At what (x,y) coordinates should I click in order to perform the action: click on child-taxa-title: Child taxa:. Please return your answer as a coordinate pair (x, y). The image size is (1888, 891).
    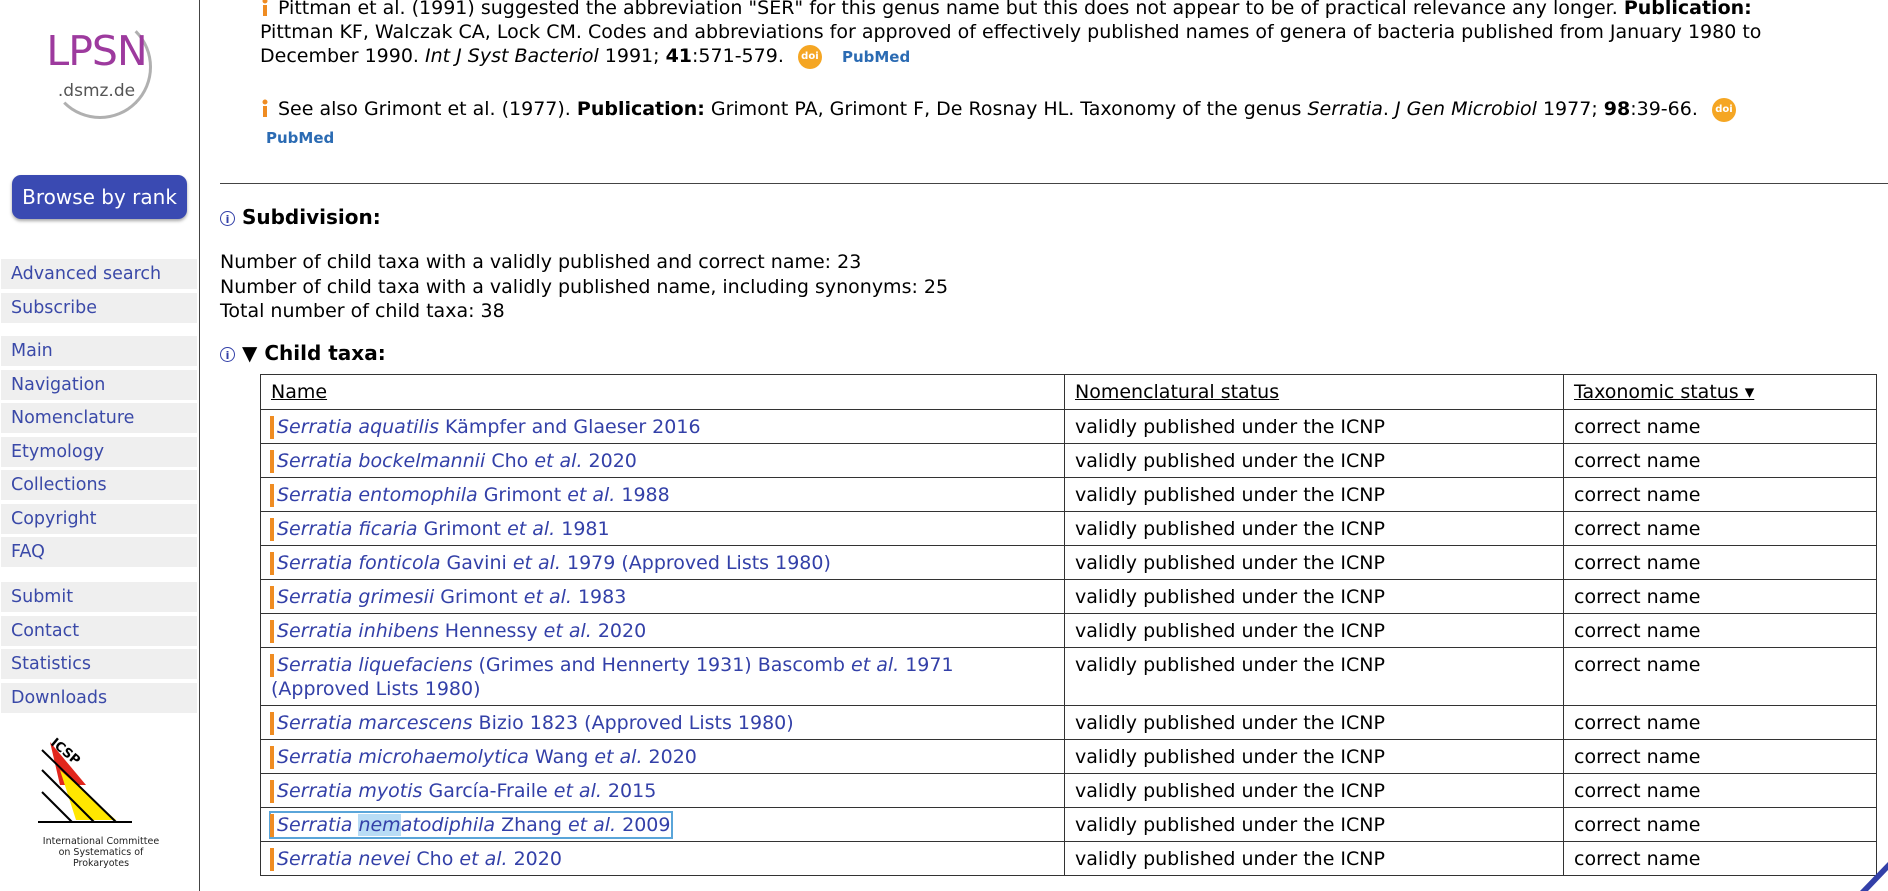
    Looking at the image, I should click on (325, 353).